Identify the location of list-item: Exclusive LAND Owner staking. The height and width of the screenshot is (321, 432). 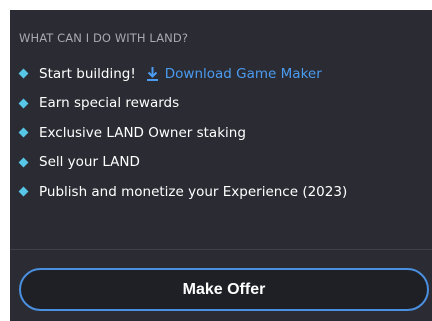
(182, 133).